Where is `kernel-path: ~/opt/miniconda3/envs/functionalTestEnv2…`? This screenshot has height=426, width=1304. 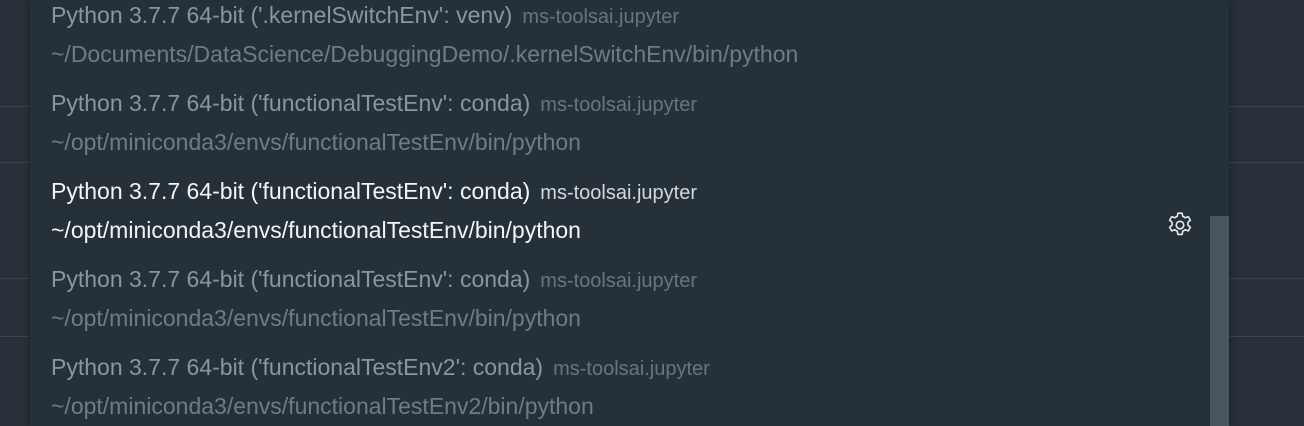 kernel-path: ~/opt/miniconda3/envs/functionalTestEnv2… is located at coordinates (322, 406).